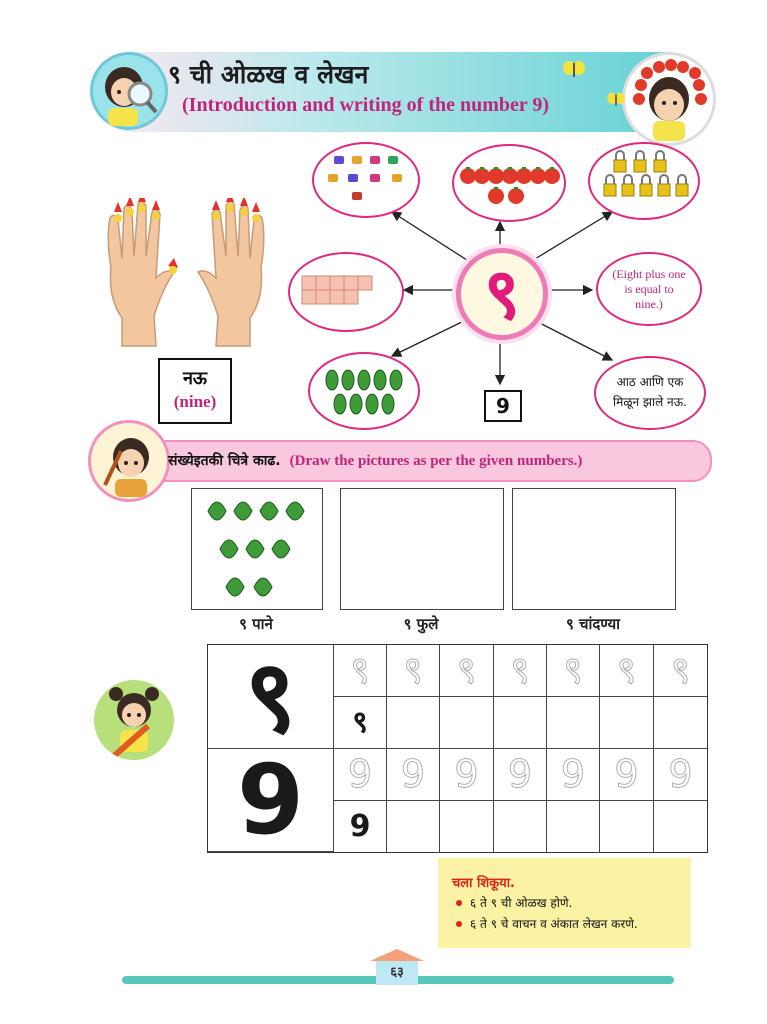 The width and height of the screenshot is (767, 1024). I want to click on addition-mr-line-1: आठ आणि एक, so click(650, 382).